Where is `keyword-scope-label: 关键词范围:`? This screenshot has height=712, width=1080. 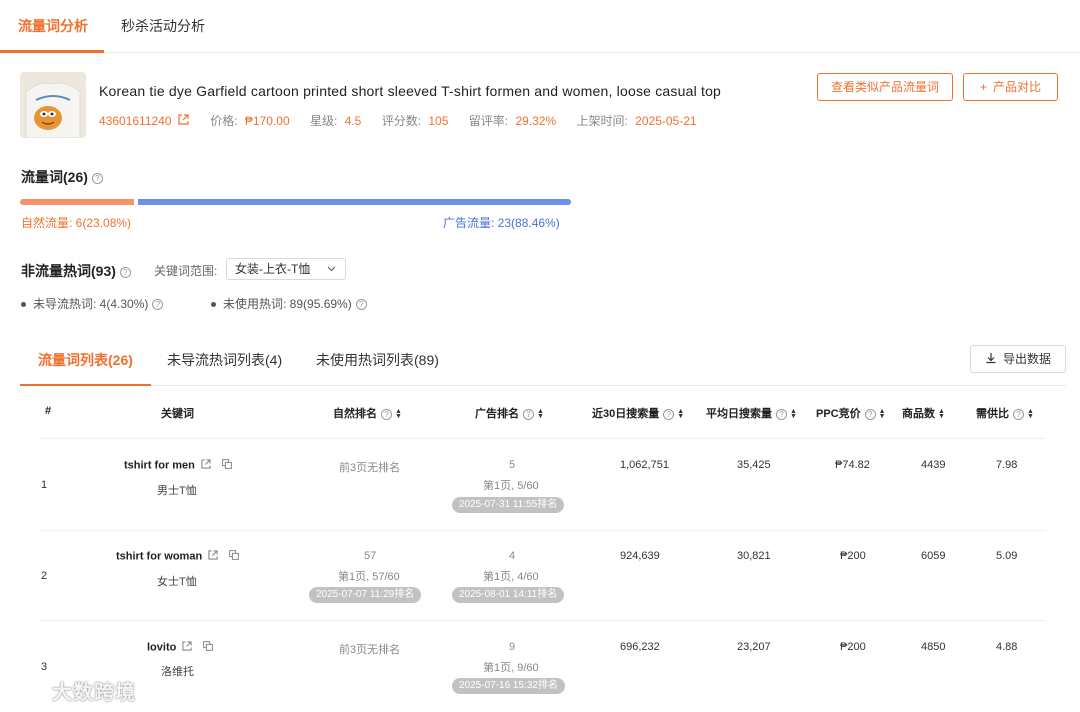 keyword-scope-label: 关键词范围: is located at coordinates (186, 271).